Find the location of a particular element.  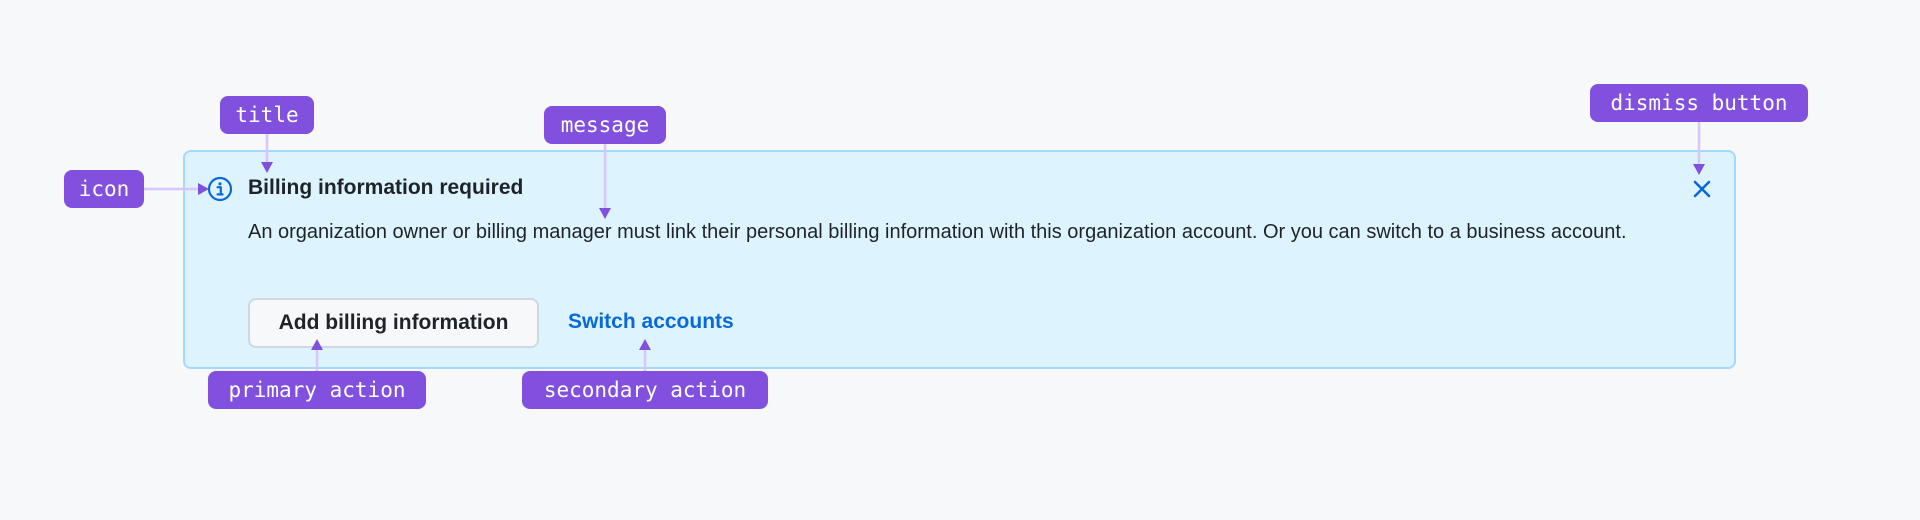

close-icon is located at coordinates (1702, 189).